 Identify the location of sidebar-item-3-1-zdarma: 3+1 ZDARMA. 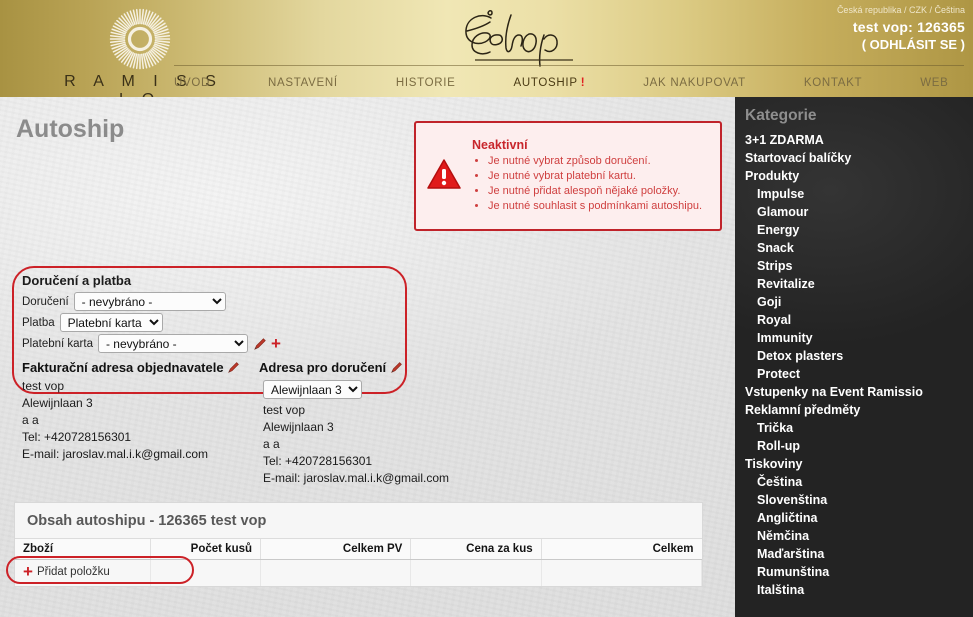
(854, 140).